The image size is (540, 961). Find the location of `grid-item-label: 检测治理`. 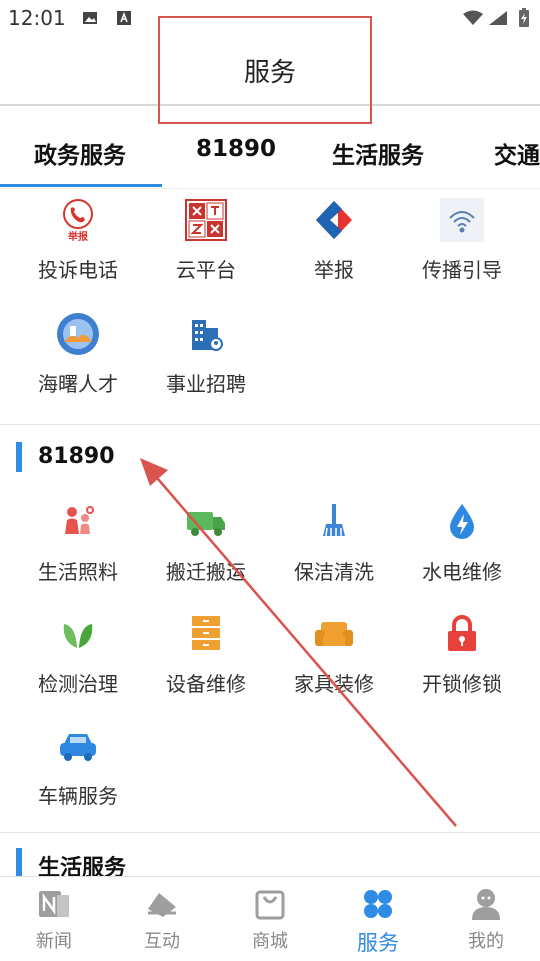

grid-item-label: 检测治理 is located at coordinates (78, 684).